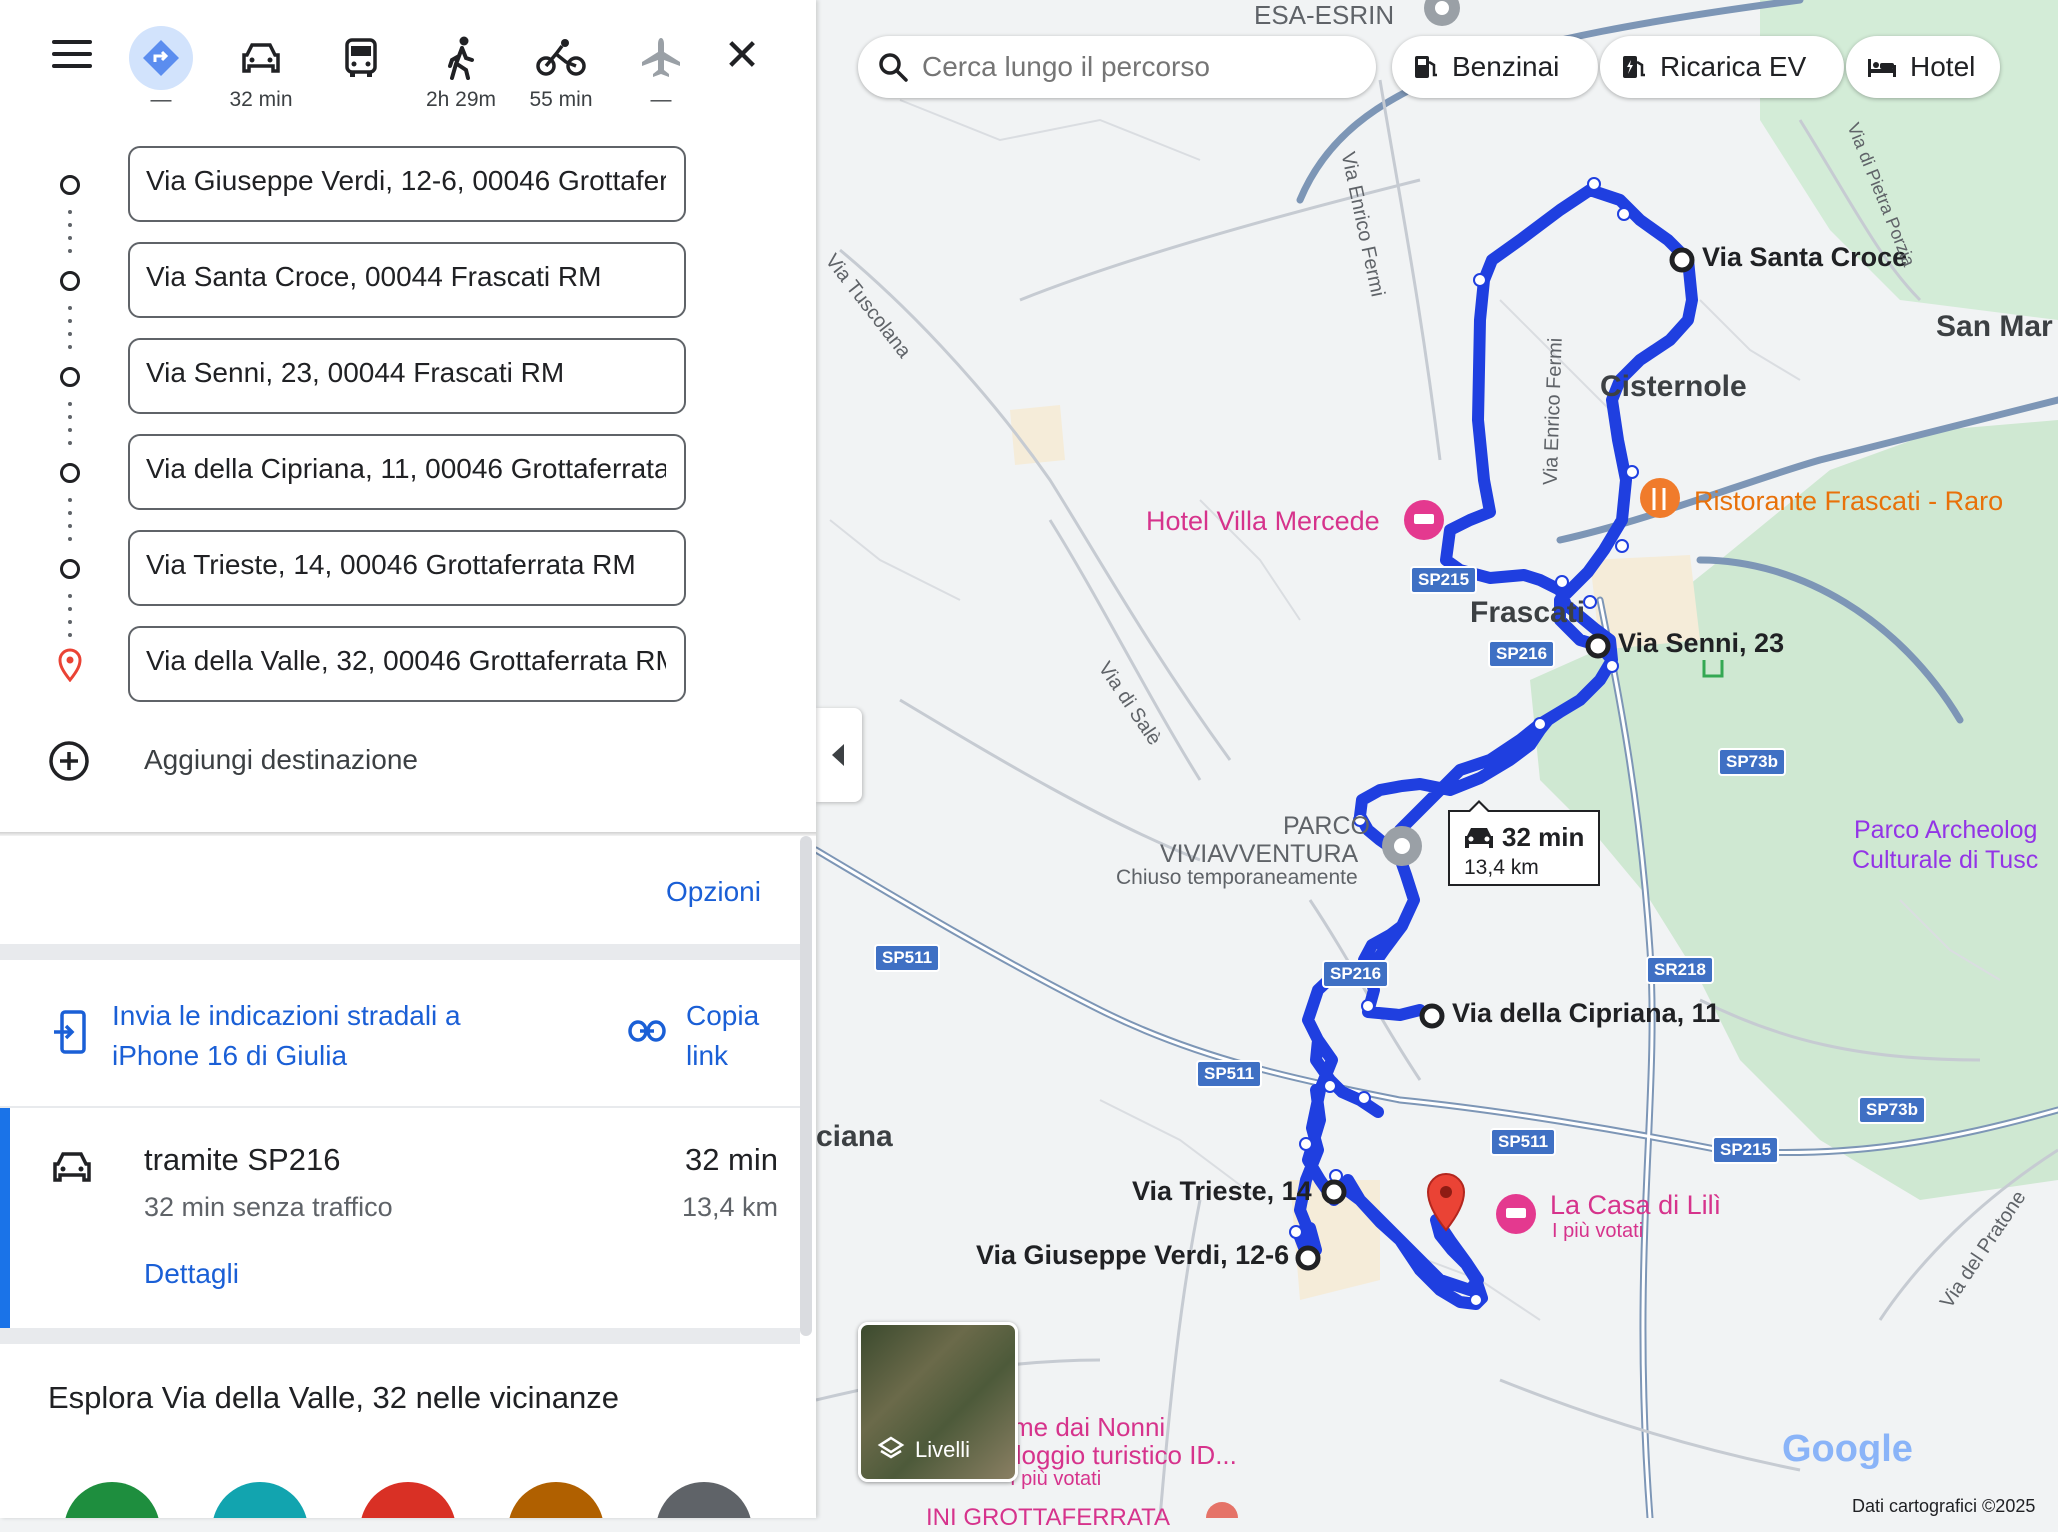  I want to click on poi-label: Ristorante Frascati - Raro, so click(1848, 501).